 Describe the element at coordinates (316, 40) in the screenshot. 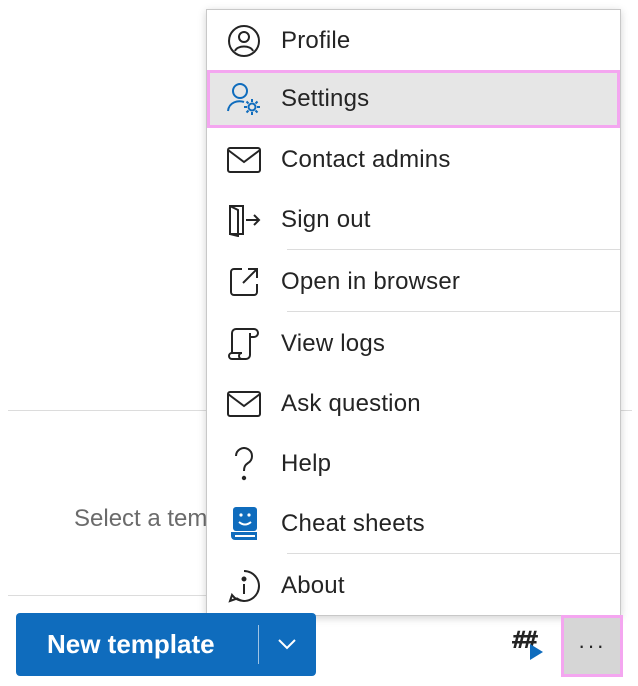

I see `menu-item-label: Profile` at that location.